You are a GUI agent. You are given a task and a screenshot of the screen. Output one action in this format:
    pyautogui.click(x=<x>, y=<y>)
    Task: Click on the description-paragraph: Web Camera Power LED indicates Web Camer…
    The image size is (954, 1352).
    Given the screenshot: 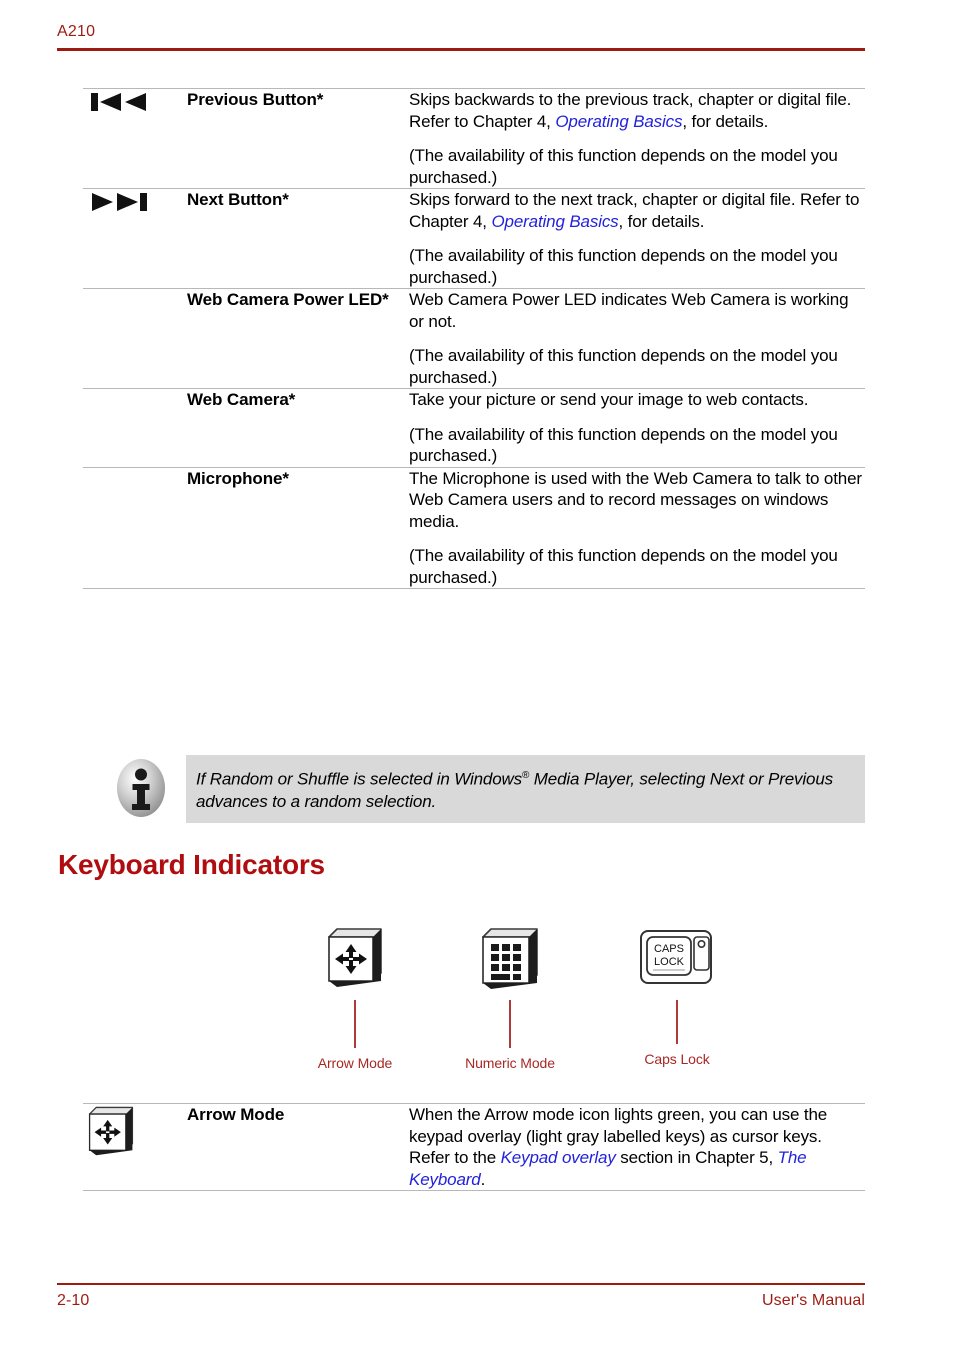 What is the action you would take?
    pyautogui.click(x=637, y=310)
    